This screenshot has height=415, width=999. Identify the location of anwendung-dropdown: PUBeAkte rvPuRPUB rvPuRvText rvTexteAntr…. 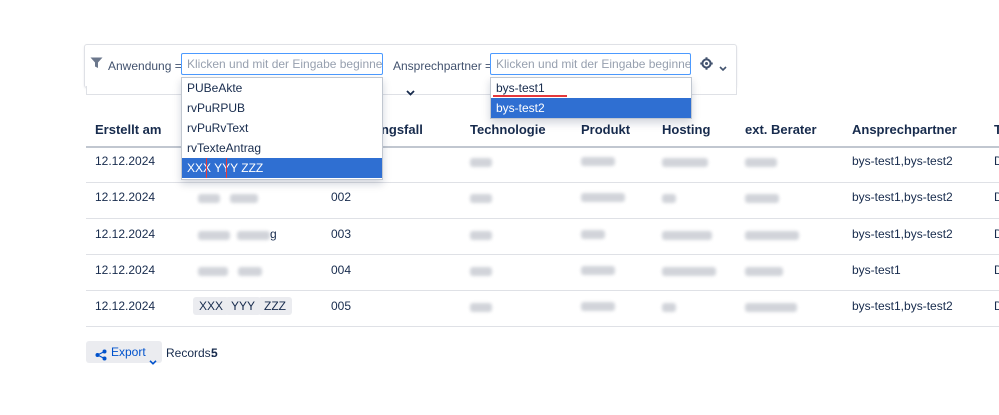
(282, 128).